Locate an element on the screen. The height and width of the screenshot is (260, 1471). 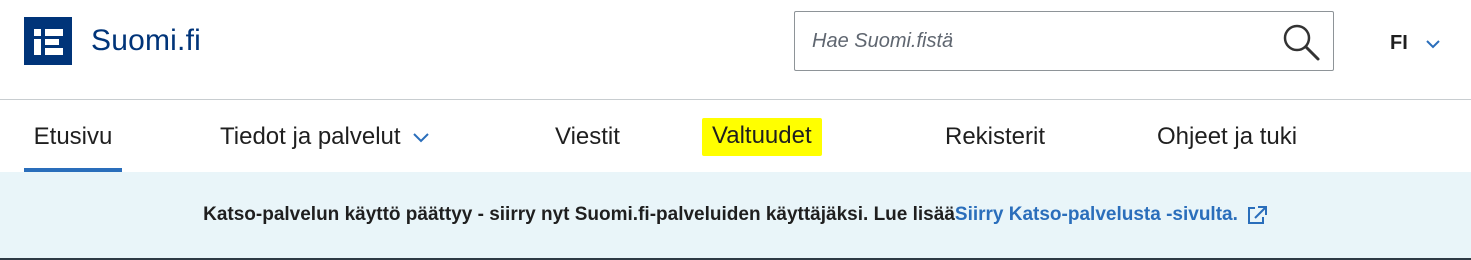
nav-item-label: Viestit is located at coordinates (587, 136).